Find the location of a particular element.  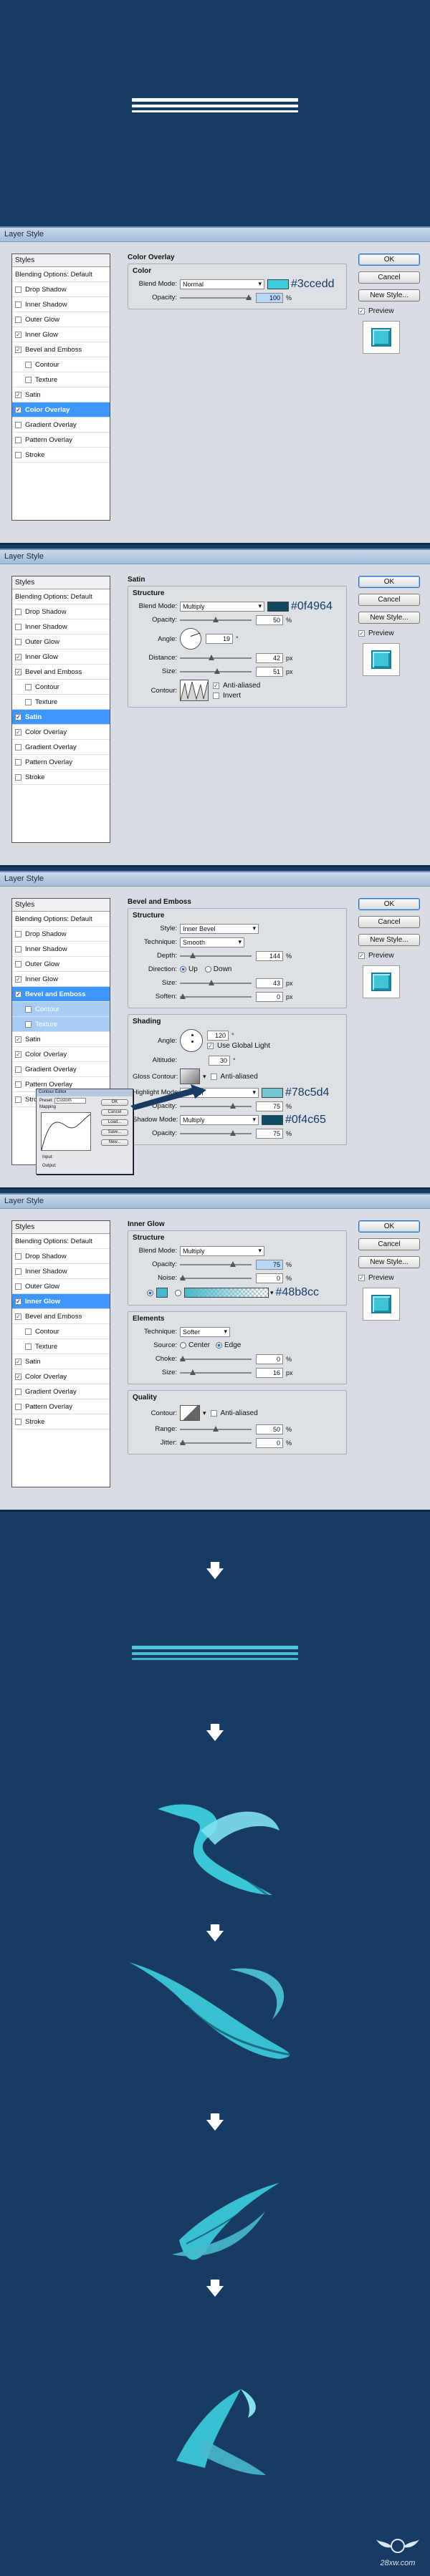

depth-input: 144 is located at coordinates (269, 955).